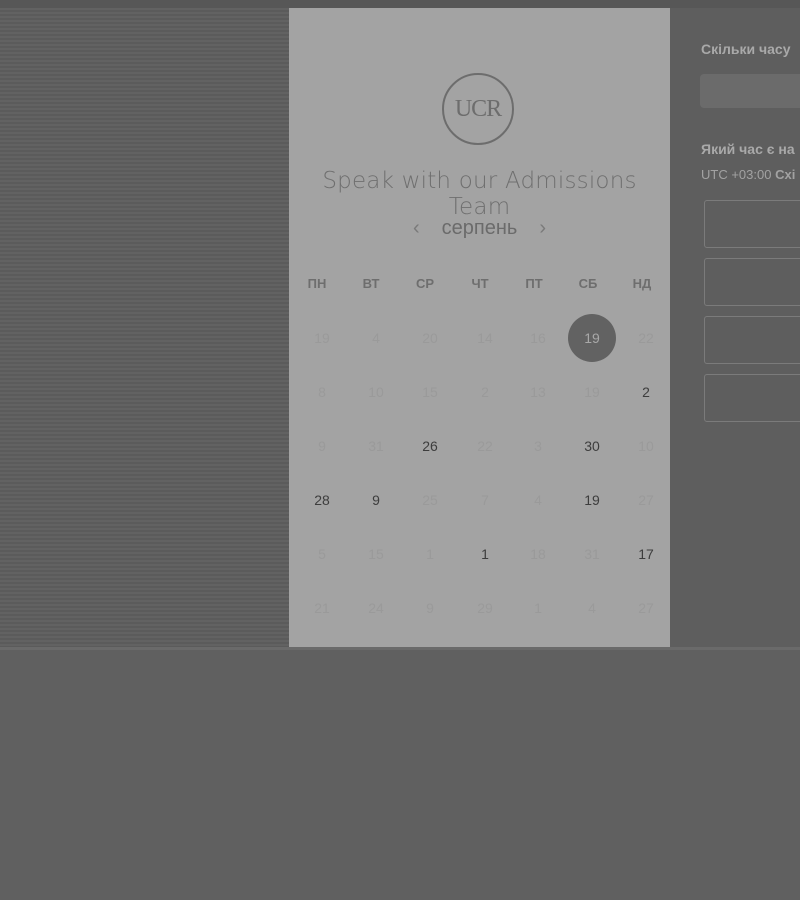 The height and width of the screenshot is (900, 800). What do you see at coordinates (430, 338) in the screenshot?
I see `calendar-day: 20` at bounding box center [430, 338].